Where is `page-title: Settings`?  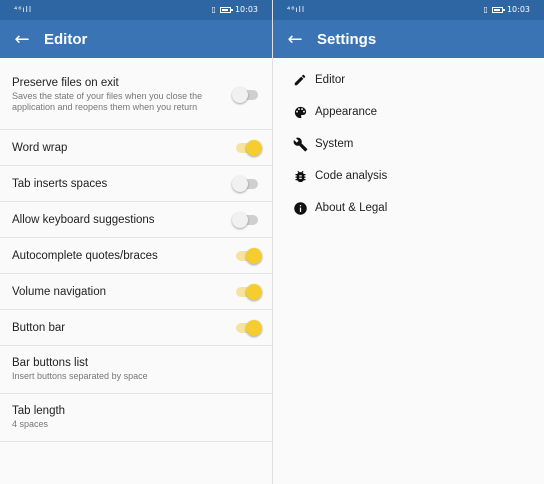 page-title: Settings is located at coordinates (347, 39).